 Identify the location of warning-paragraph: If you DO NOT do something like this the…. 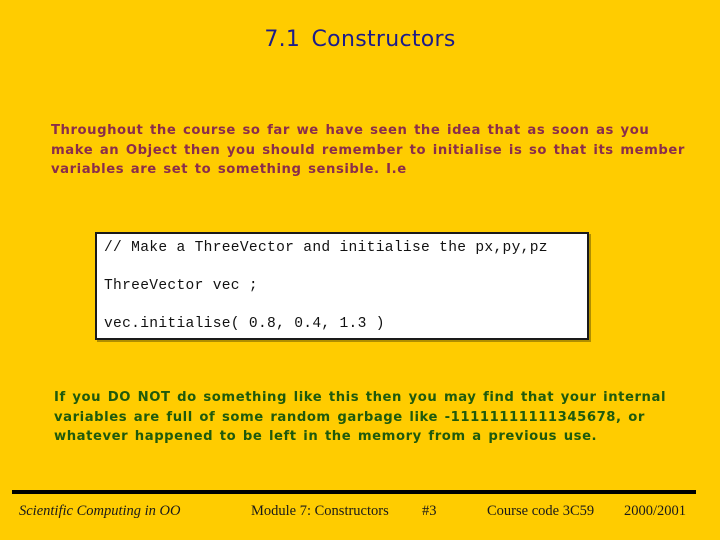
(374, 417).